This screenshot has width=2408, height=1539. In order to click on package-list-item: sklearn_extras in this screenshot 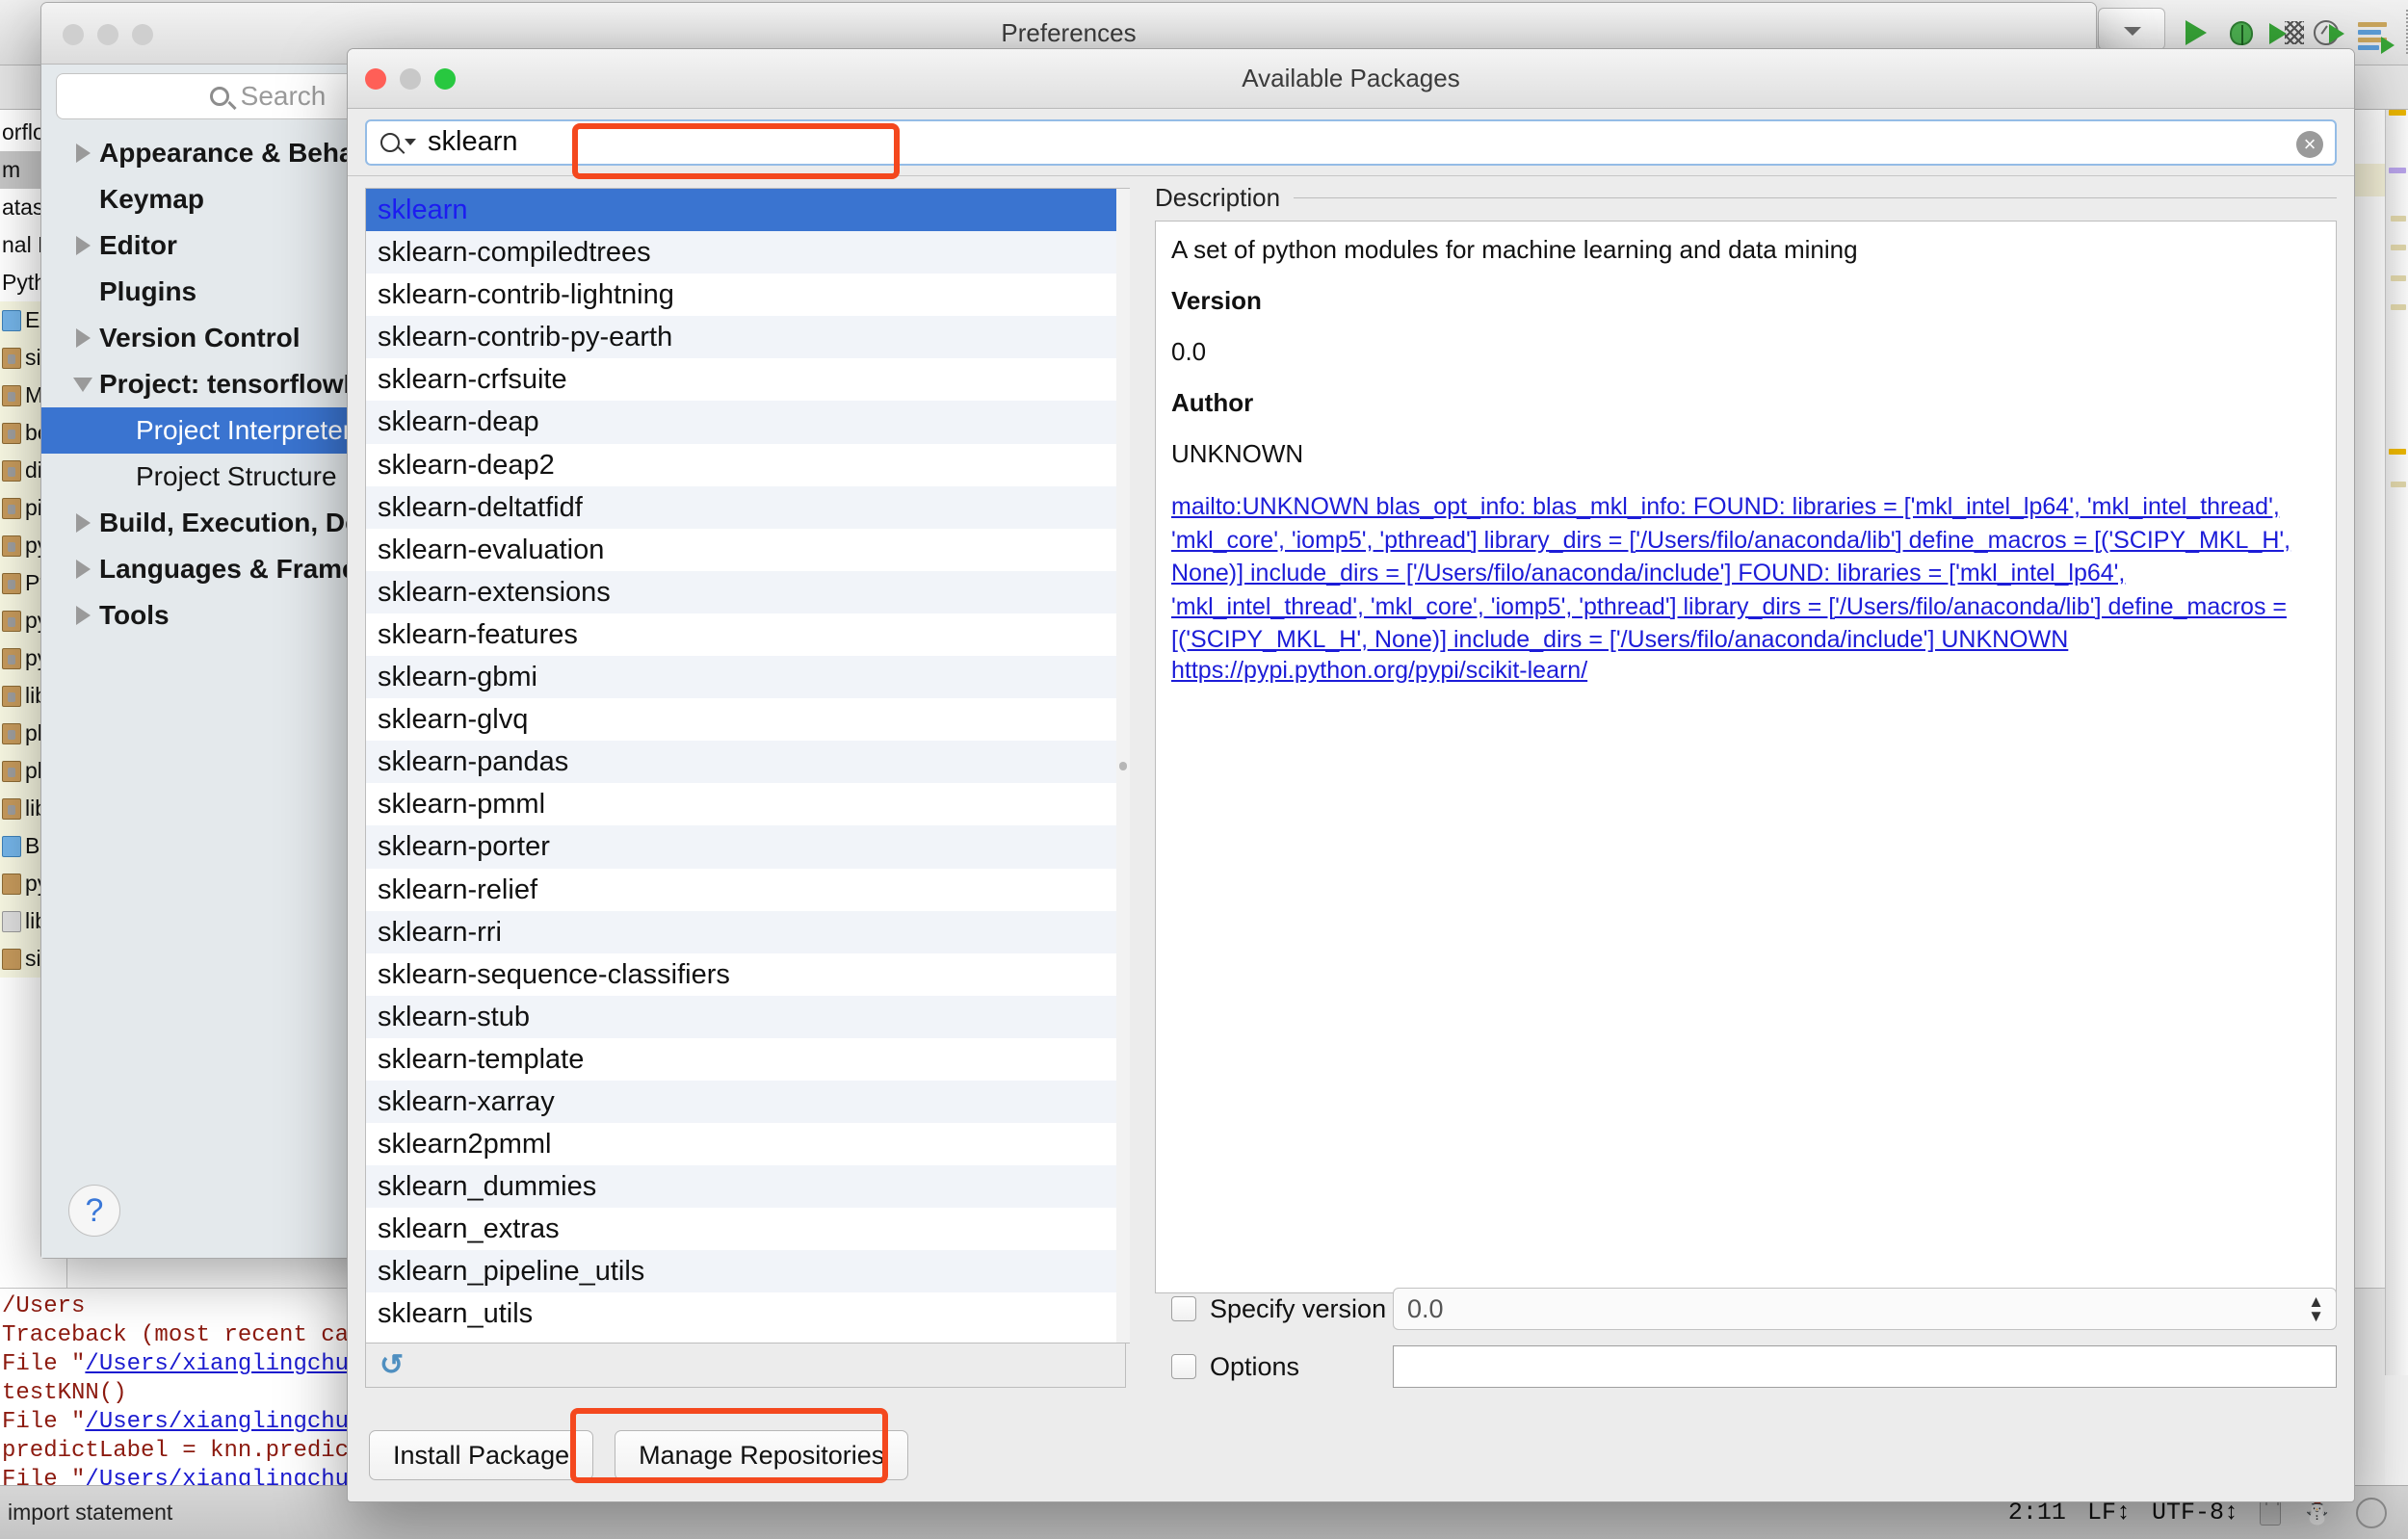, I will do `click(745, 1229)`.